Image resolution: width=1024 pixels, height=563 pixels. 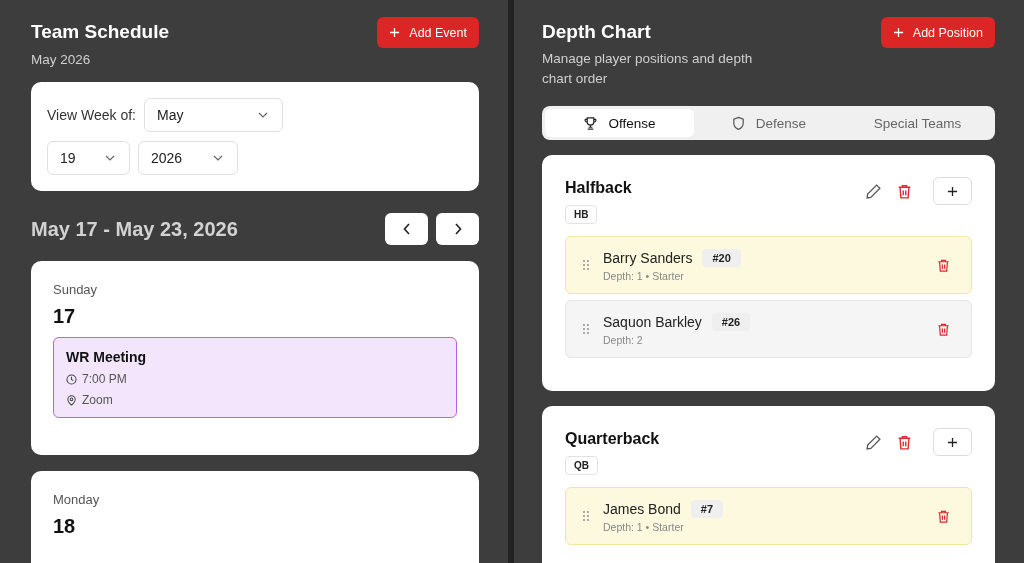 I want to click on week-select: 19, so click(x=88, y=158).